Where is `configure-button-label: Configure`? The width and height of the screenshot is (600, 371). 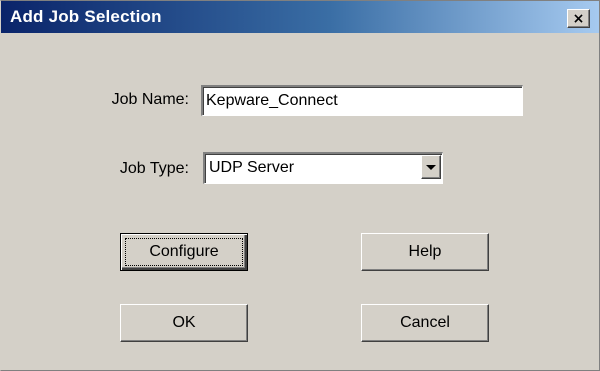
configure-button-label: Configure is located at coordinates (184, 251).